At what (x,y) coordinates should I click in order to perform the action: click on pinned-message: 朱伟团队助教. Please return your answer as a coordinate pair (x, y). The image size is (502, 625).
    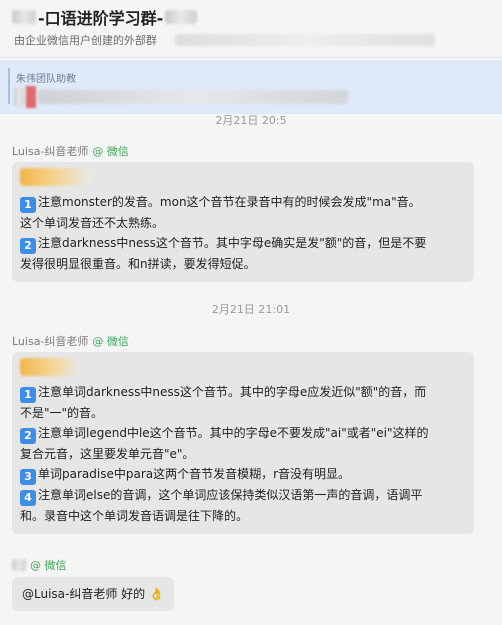
    Looking at the image, I should click on (251, 87).